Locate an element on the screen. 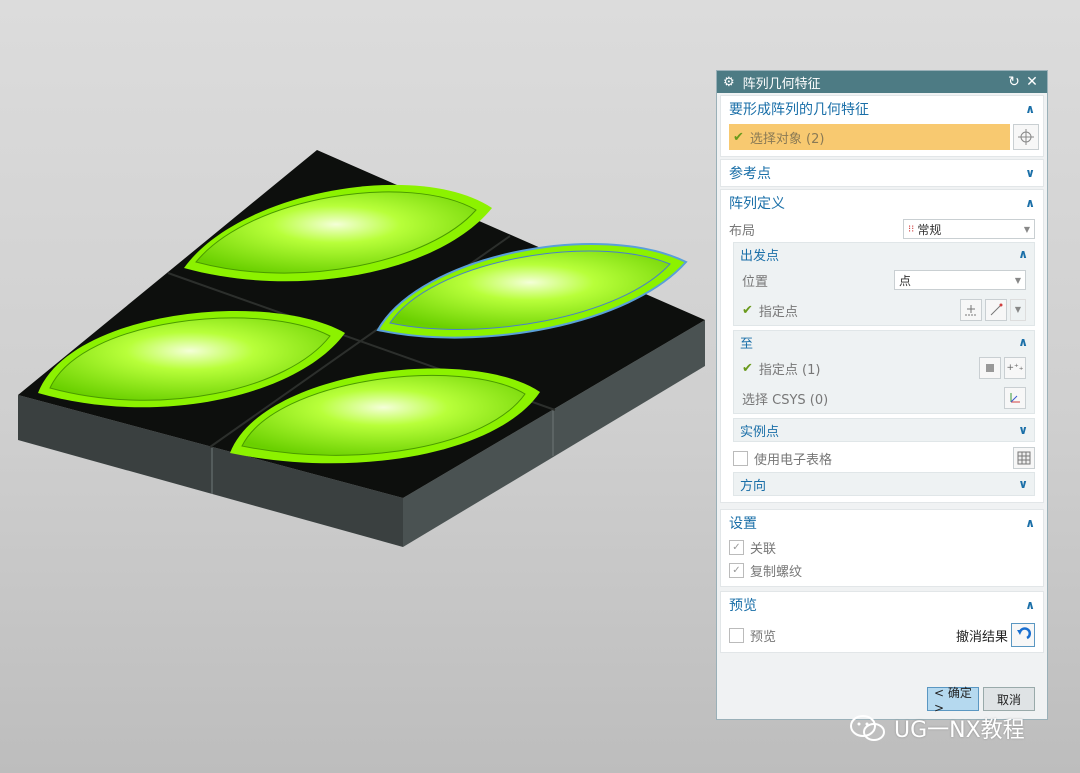 The image size is (1080, 773). group-settings-header: 设置 ∧ is located at coordinates (882, 523).